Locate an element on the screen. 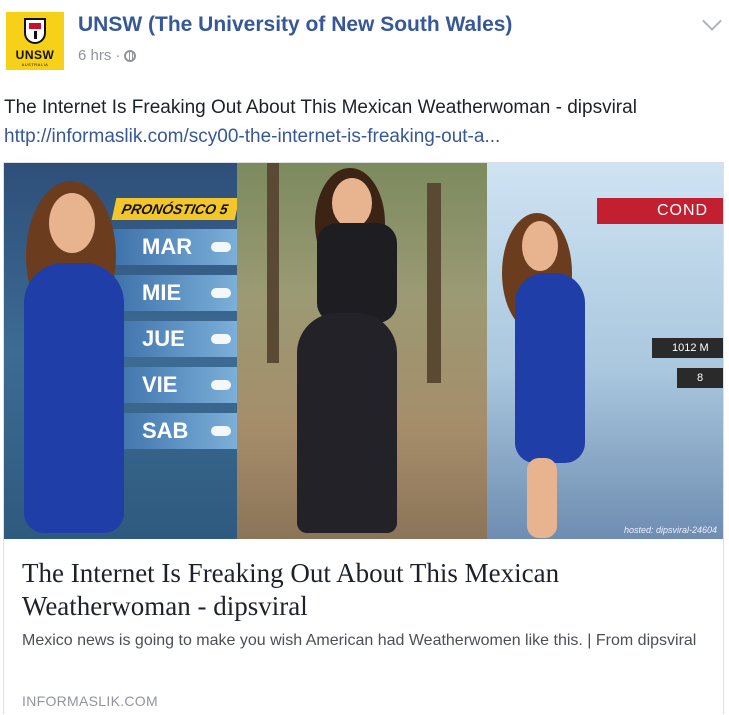 The height and width of the screenshot is (715, 729). chevron-down-icon is located at coordinates (712, 21).